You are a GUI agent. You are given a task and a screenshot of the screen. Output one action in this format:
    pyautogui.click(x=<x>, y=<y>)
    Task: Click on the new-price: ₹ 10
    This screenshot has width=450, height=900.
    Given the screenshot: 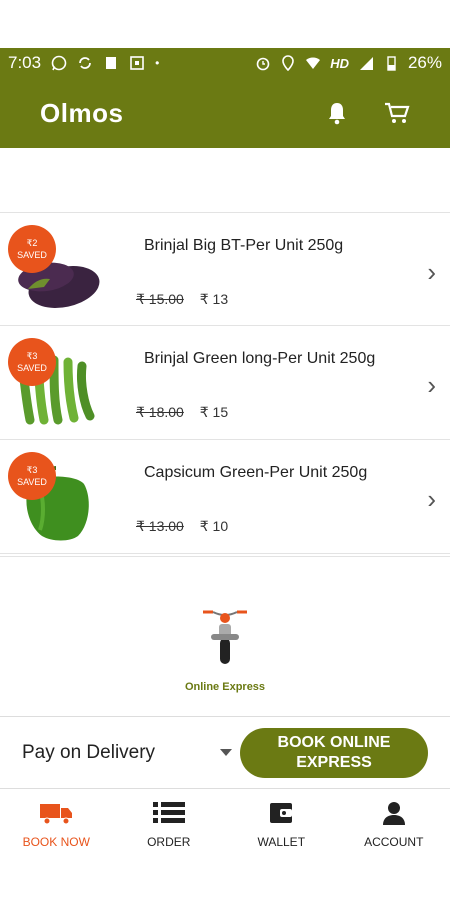 What is the action you would take?
    pyautogui.click(x=214, y=526)
    